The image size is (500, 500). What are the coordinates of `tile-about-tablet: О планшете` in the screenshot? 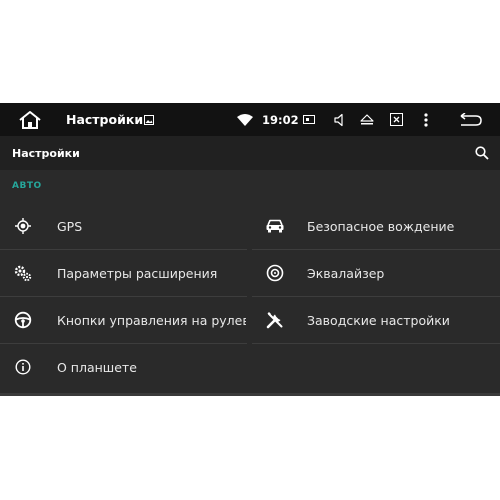 It's located at (123, 367).